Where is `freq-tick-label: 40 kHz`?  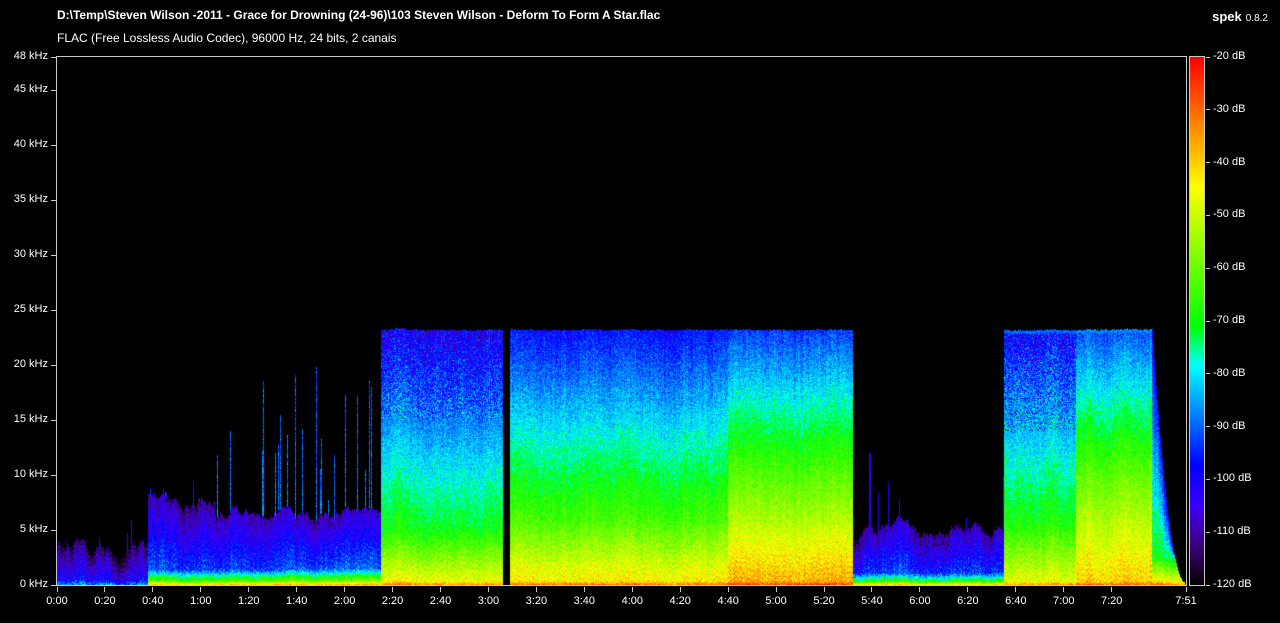
freq-tick-label: 40 kHz is located at coordinates (30, 144).